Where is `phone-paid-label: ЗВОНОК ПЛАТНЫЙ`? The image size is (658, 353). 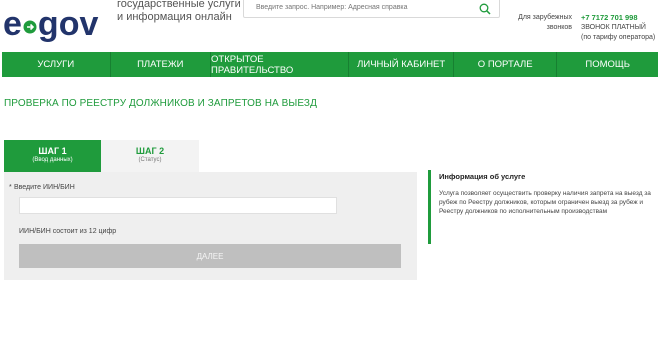
phone-paid-label: ЗВОНОК ПЛАТНЫЙ is located at coordinates (613, 27).